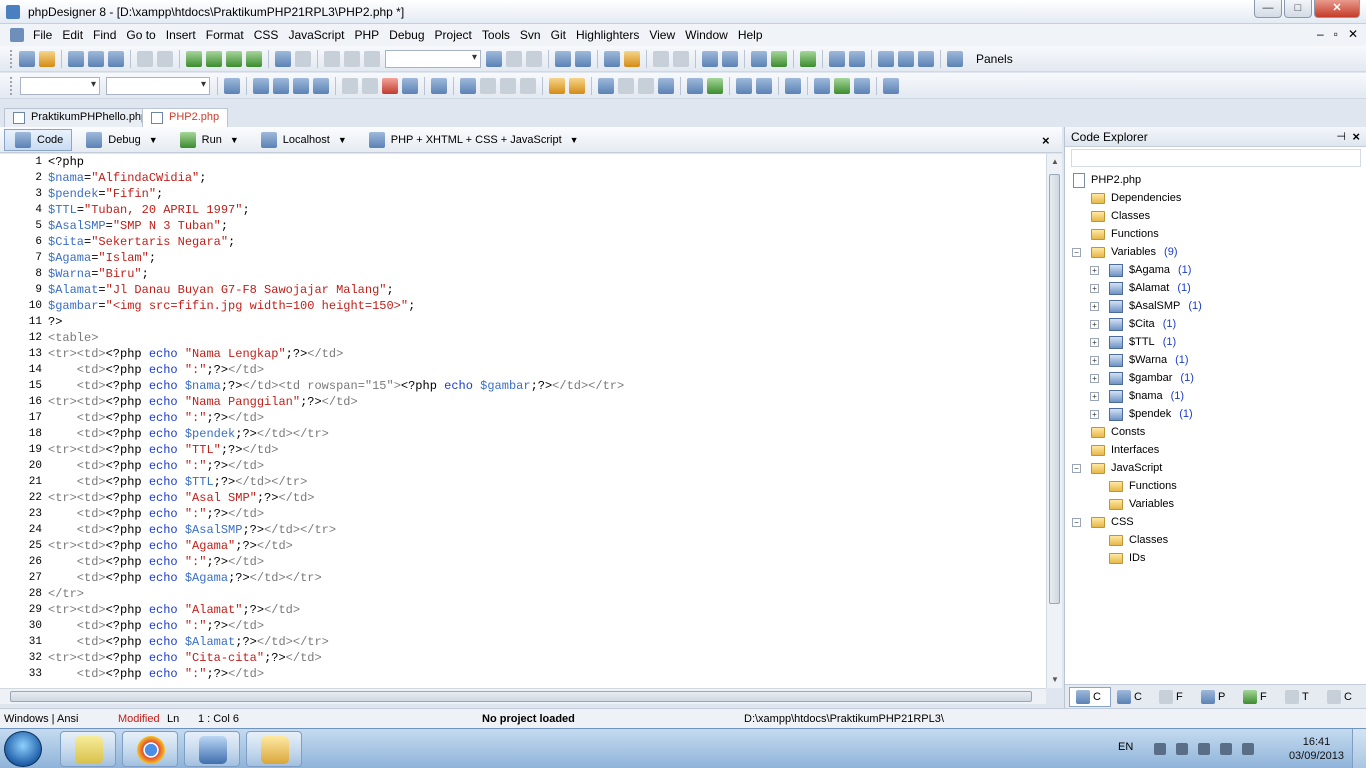 Image resolution: width=1366 pixels, height=768 pixels. I want to click on back-icon, so click(661, 58).